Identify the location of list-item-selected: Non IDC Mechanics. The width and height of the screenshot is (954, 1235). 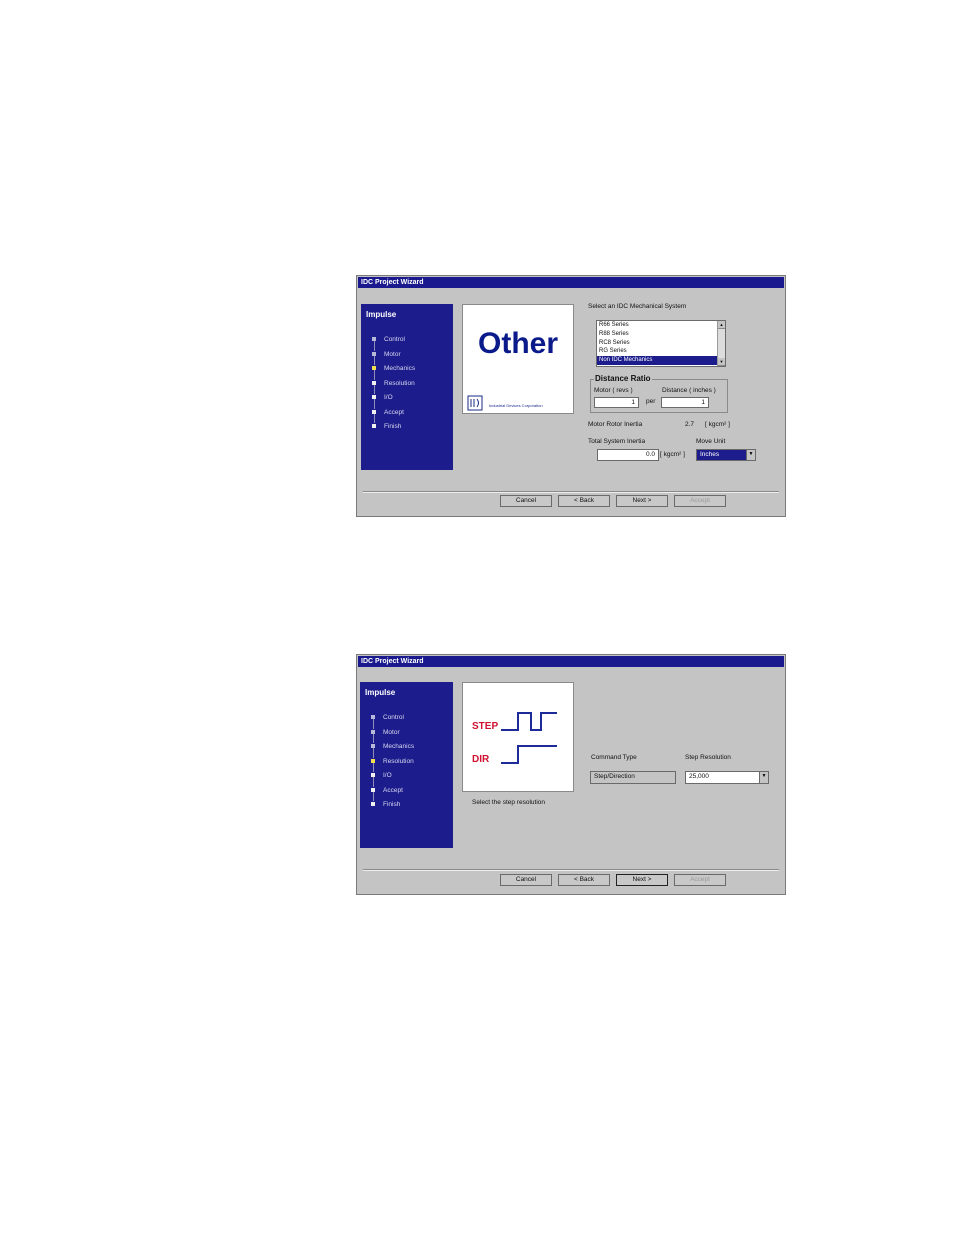
(661, 360).